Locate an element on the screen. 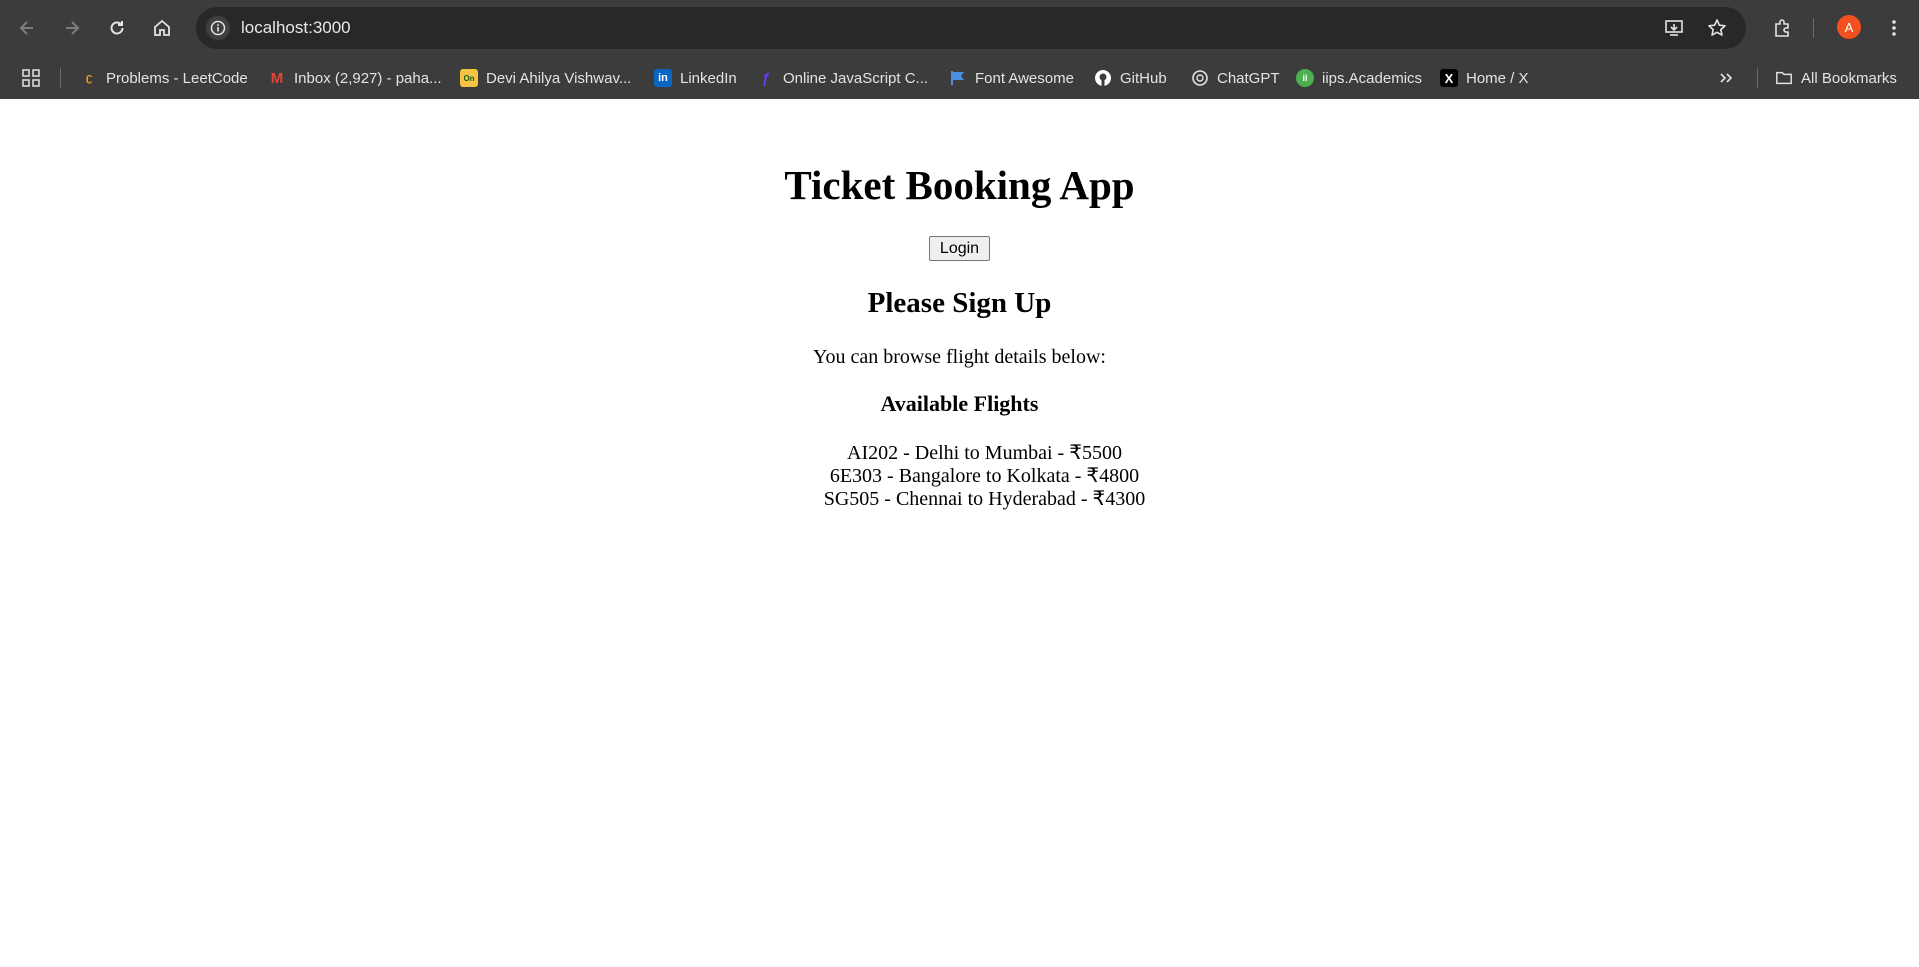 The image size is (1919, 967). bookmark-label: iips.Academics is located at coordinates (1372, 78).